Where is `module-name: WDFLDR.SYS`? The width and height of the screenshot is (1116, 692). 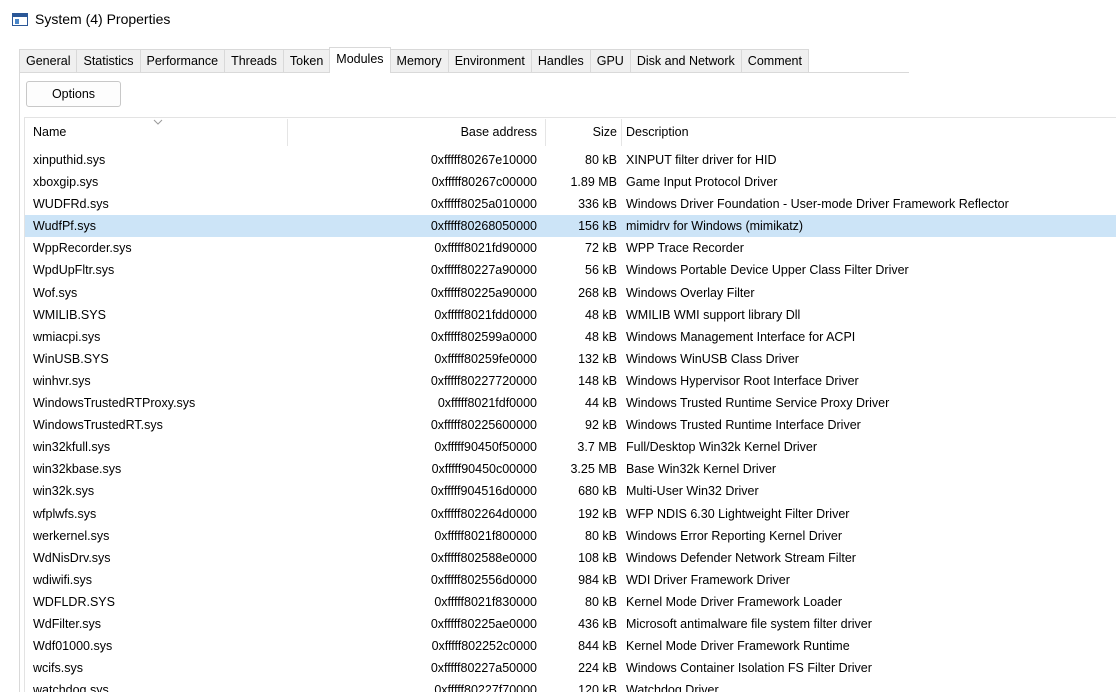 module-name: WDFLDR.SYS is located at coordinates (74, 601).